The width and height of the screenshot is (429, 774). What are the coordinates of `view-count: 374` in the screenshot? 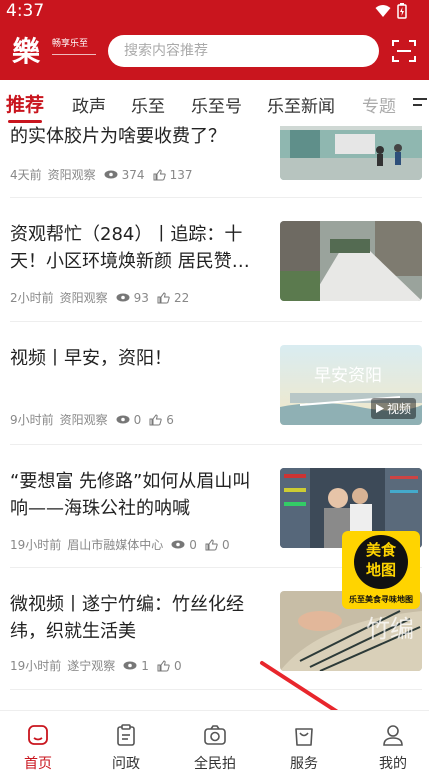 It's located at (133, 174).